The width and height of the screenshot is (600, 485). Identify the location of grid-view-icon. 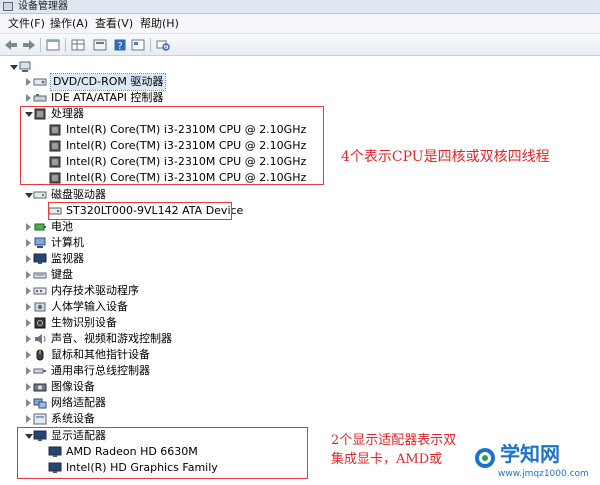
(78, 44).